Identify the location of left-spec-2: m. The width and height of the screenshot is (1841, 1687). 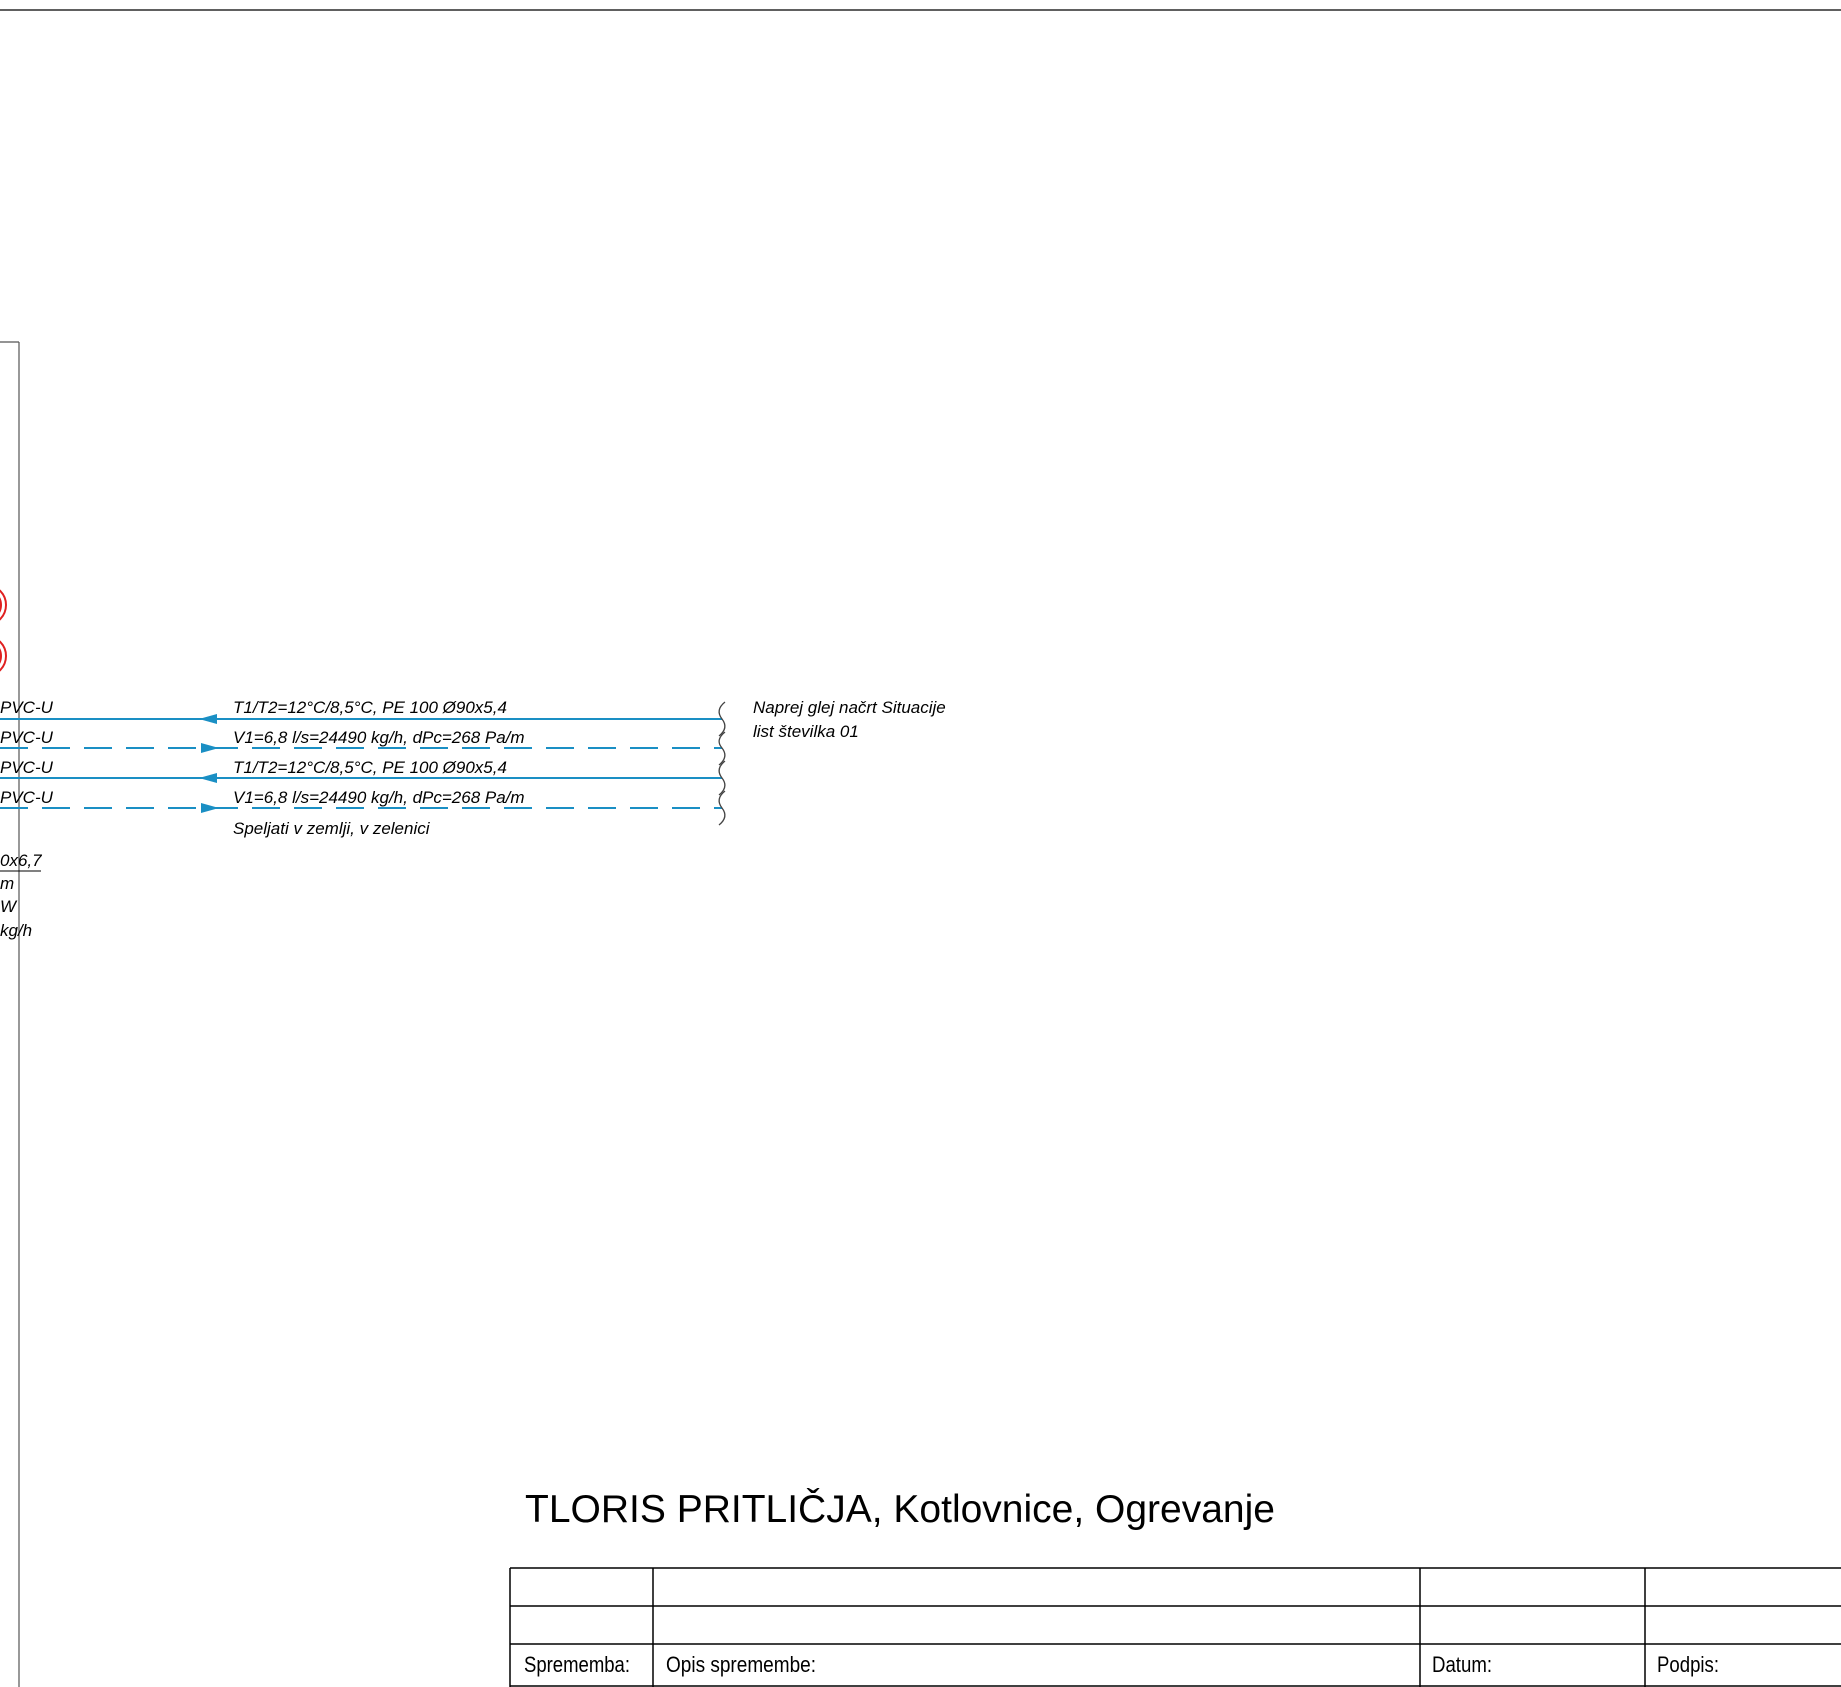
(7, 883).